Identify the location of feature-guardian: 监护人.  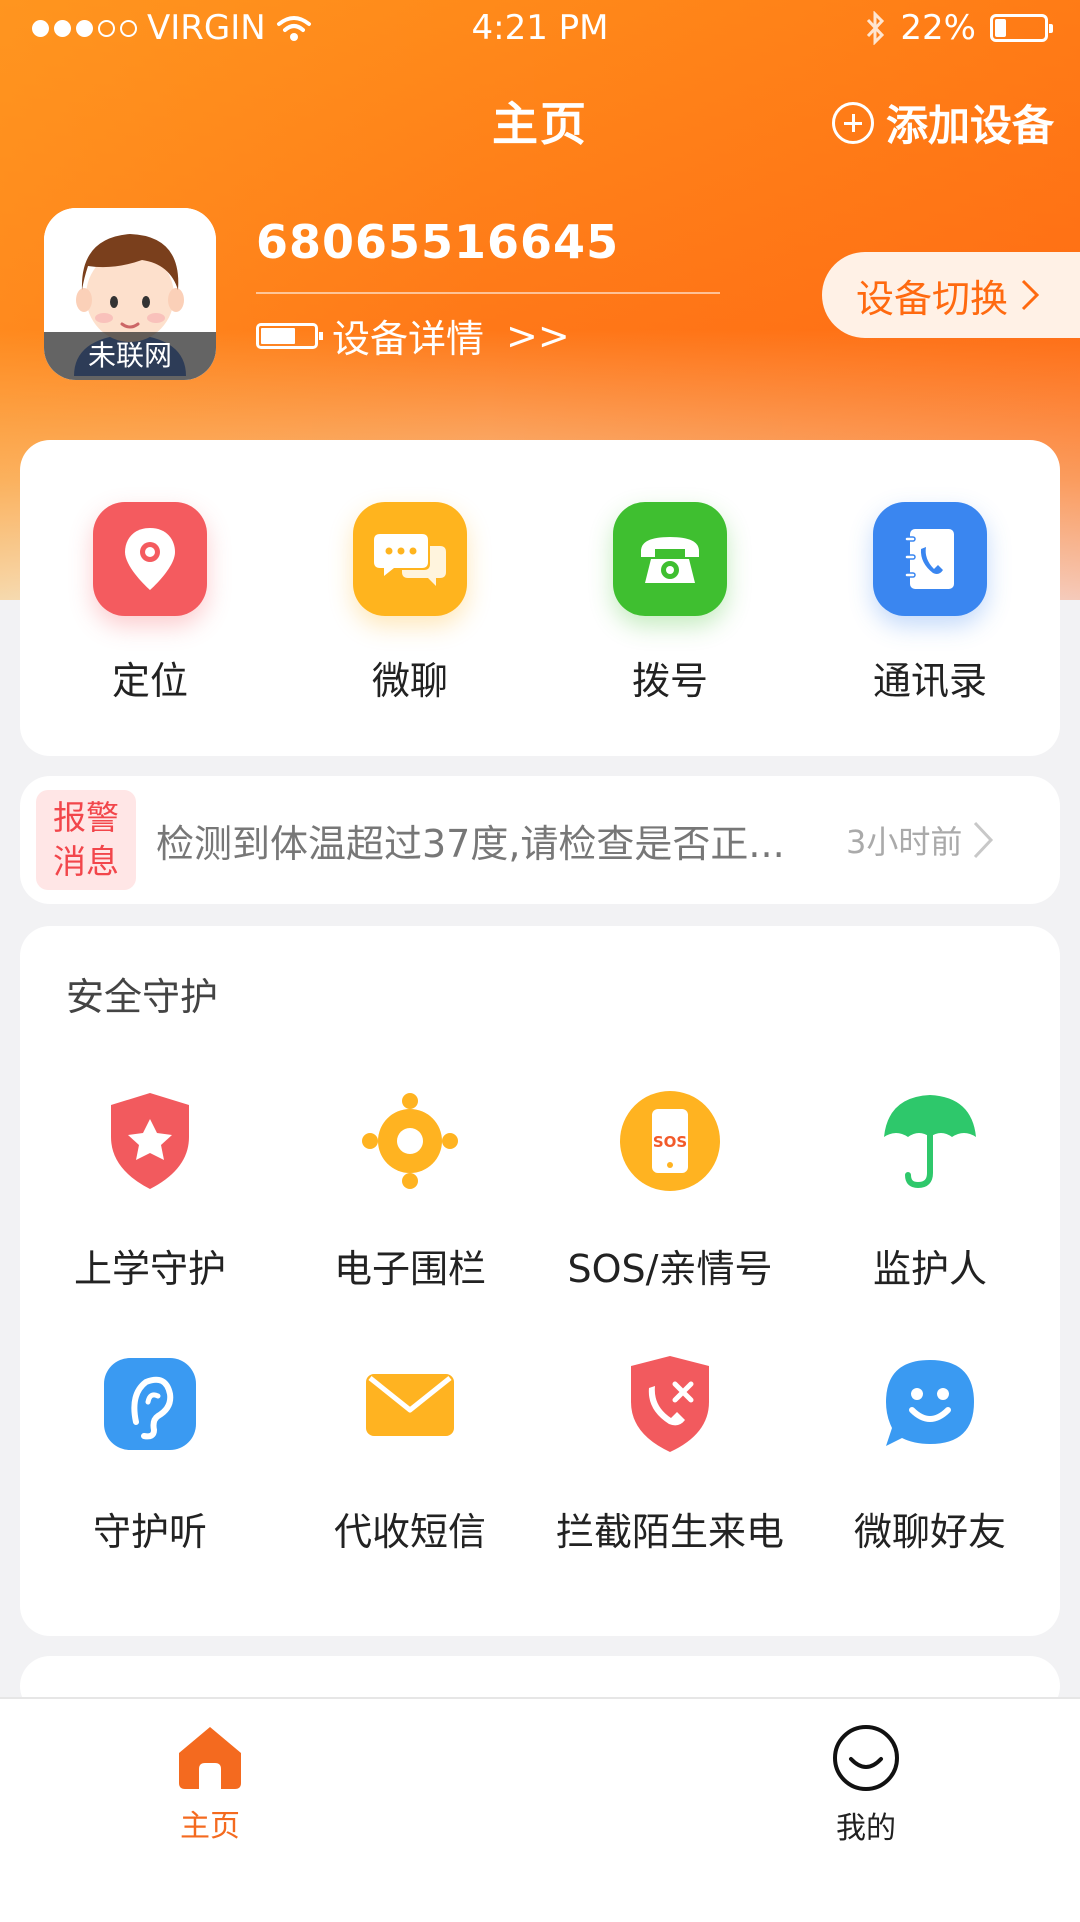
(930, 1189).